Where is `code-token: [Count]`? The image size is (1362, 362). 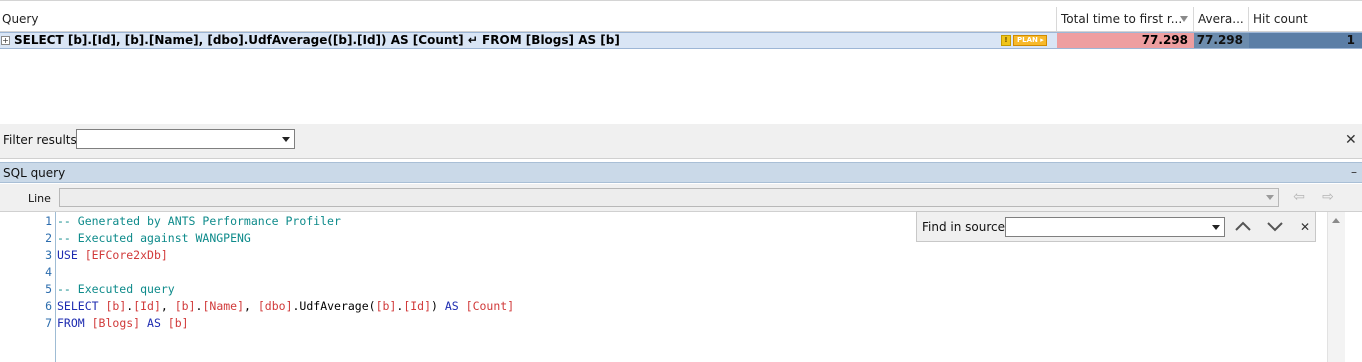
code-token: [Count] is located at coordinates (490, 306).